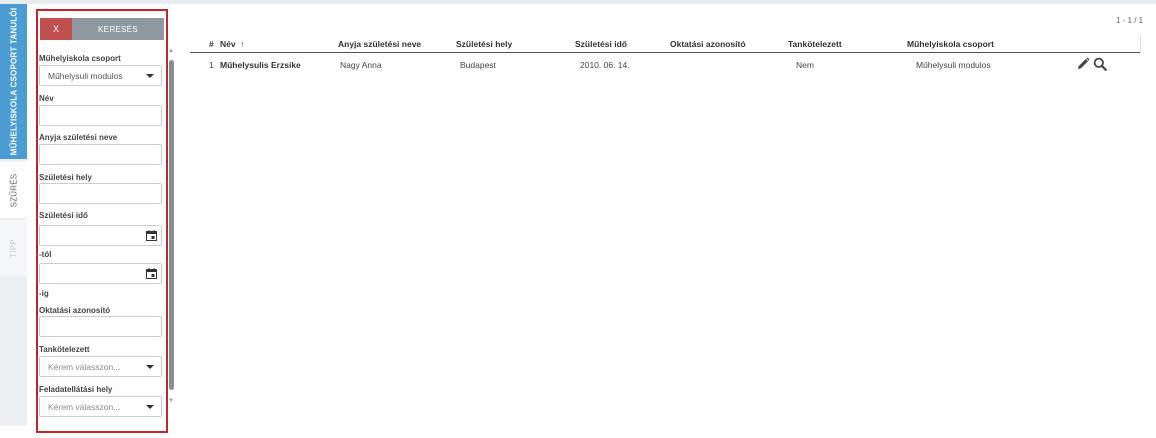 The height and width of the screenshot is (438, 1156). What do you see at coordinates (78, 137) in the screenshot?
I see `mother-name-label: Anyja születési neve` at bounding box center [78, 137].